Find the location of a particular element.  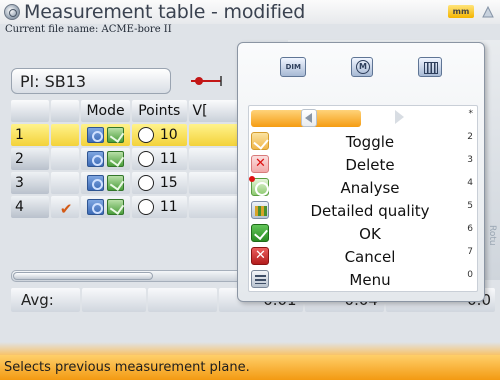

row-index: 2 is located at coordinates (30, 159).